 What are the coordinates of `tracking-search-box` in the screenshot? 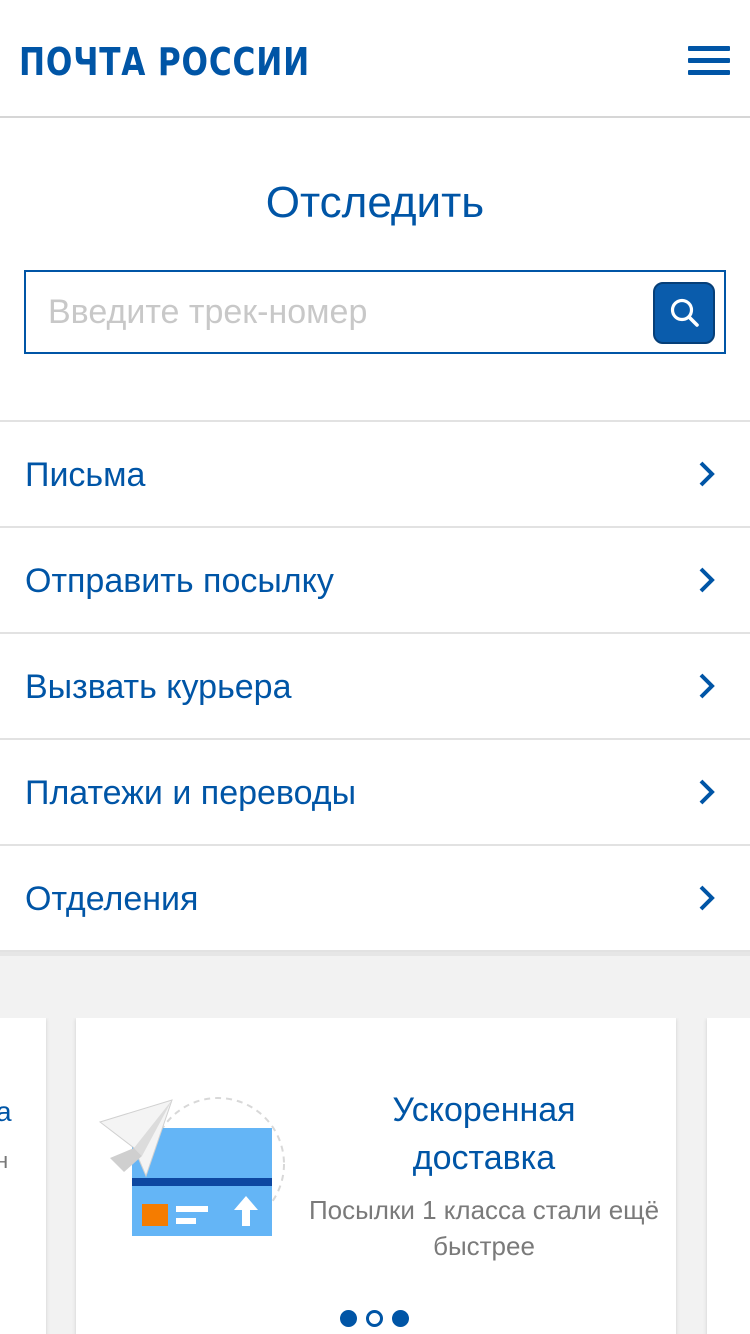 It's located at (375, 312).